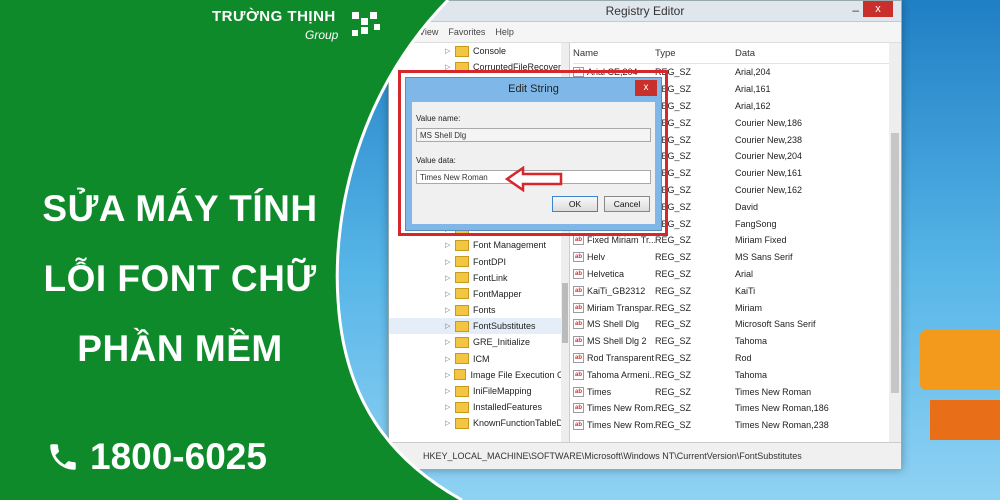  Describe the element at coordinates (504, 32) in the screenshot. I see `menu-item-help: Help` at that location.